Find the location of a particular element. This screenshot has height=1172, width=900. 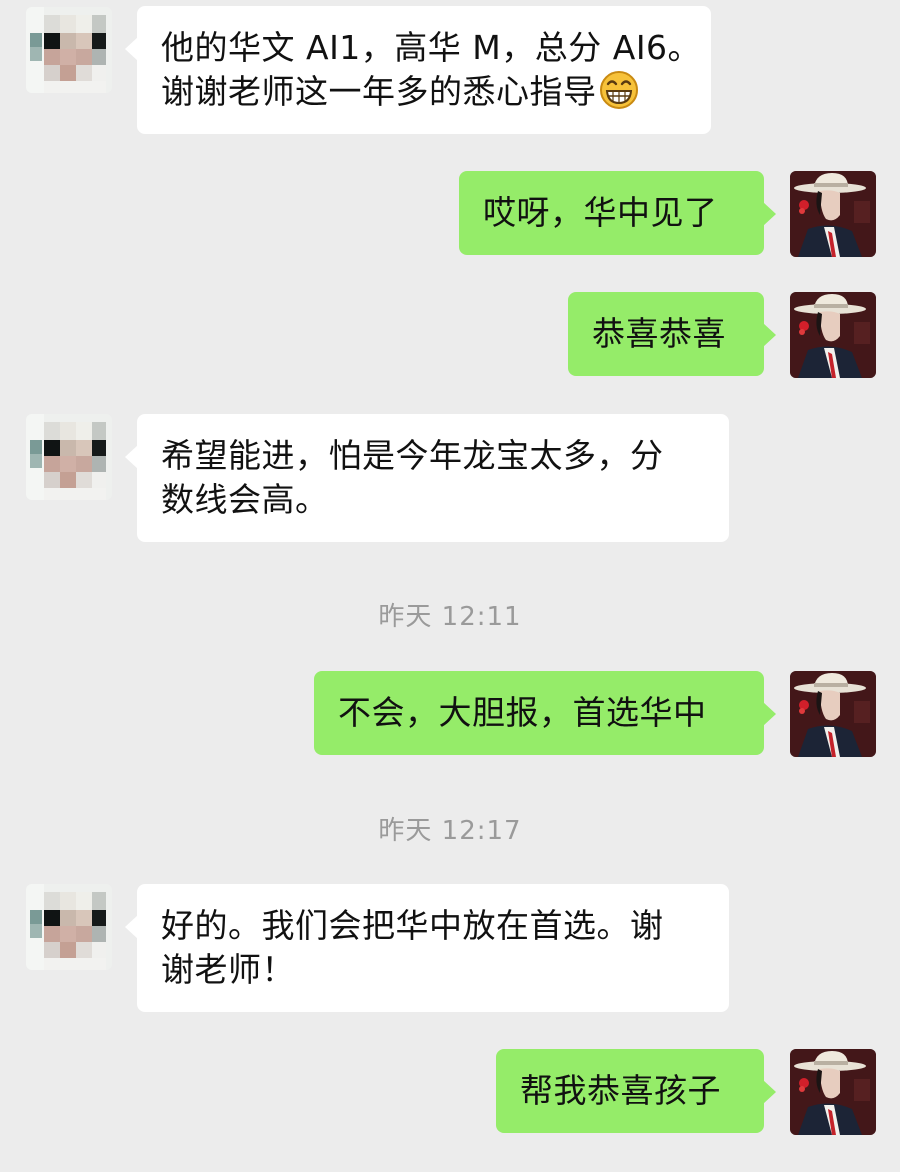

message-text: 恭喜恭喜 is located at coordinates (659, 333).